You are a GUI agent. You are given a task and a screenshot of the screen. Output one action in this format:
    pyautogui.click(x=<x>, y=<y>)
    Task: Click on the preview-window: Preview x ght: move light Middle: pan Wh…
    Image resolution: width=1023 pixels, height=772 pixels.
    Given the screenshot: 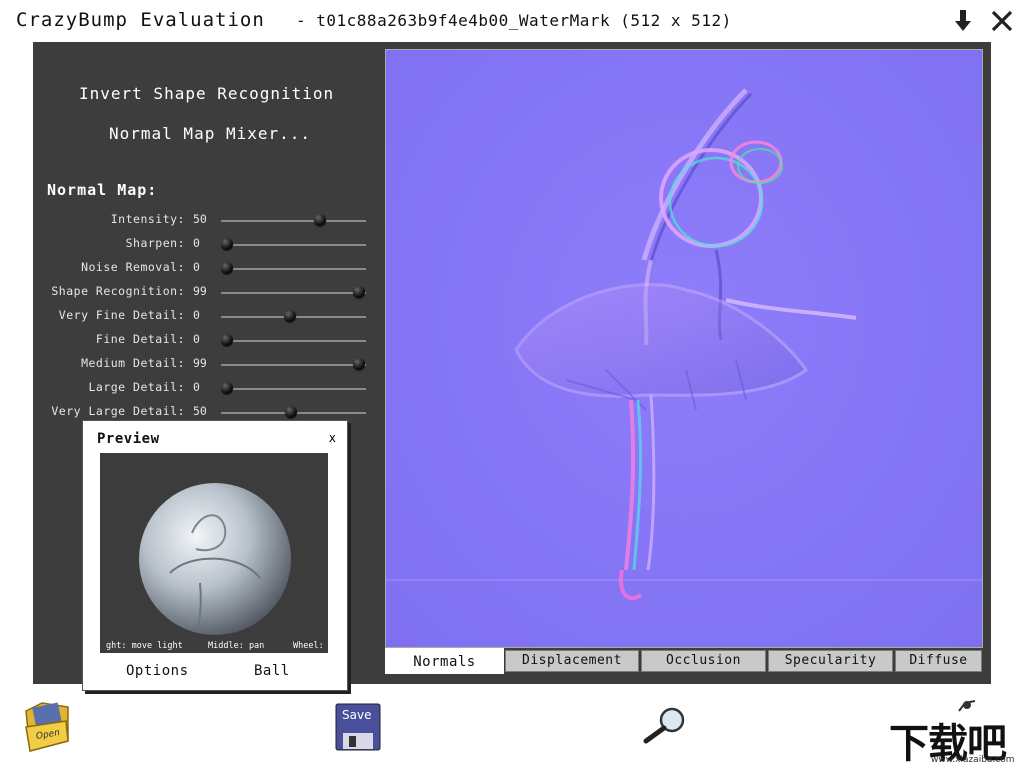 What is the action you would take?
    pyautogui.click(x=215, y=555)
    